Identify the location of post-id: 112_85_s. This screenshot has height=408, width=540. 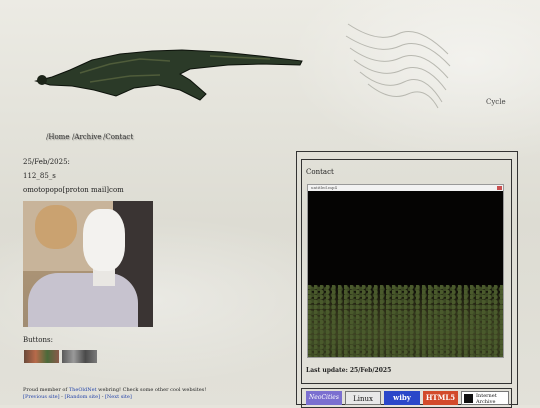
(39, 176).